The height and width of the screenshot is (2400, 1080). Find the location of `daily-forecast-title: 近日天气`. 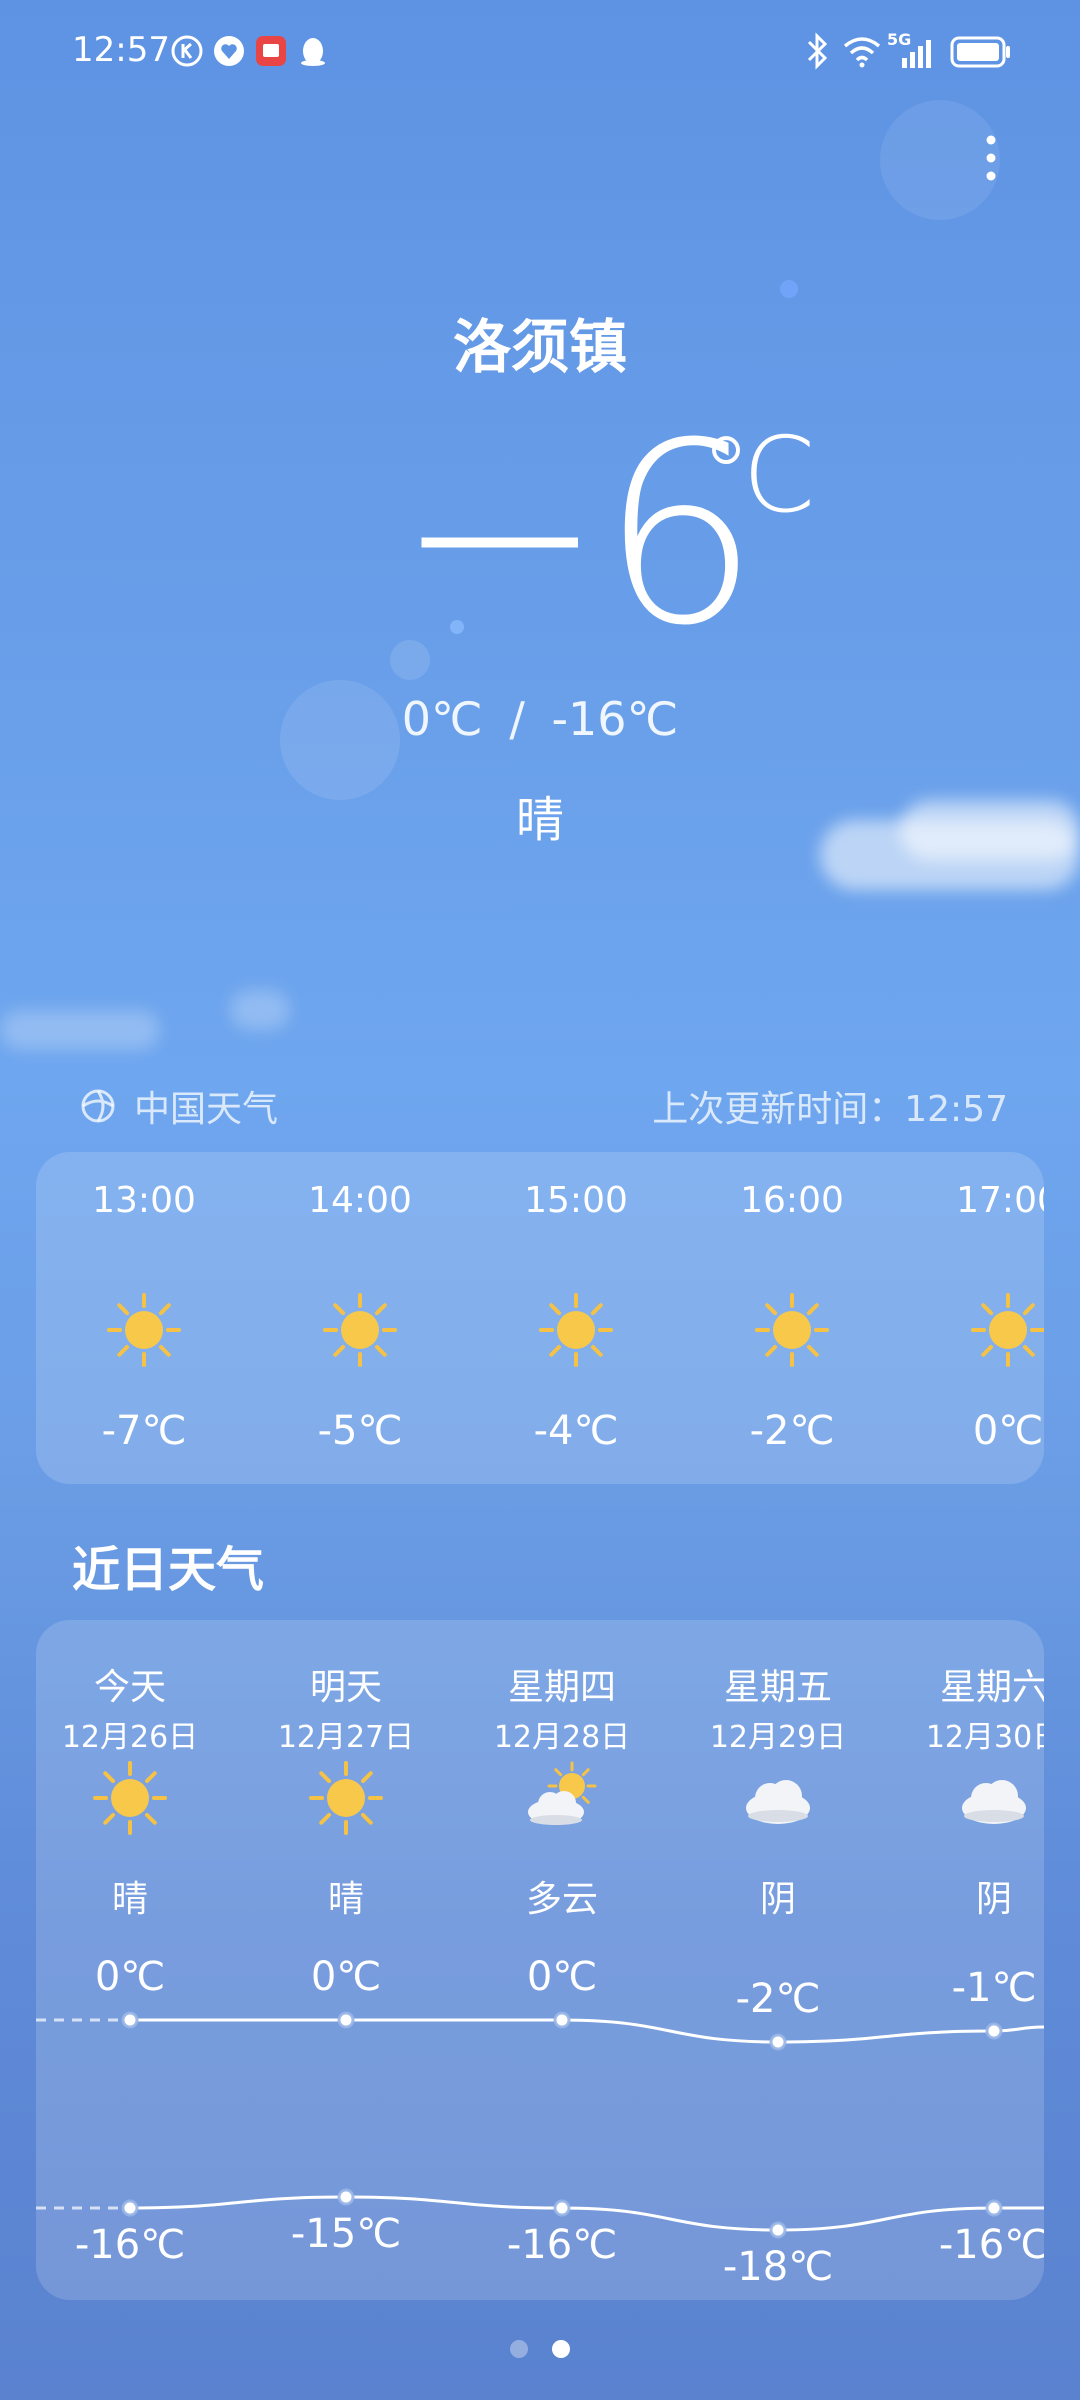

daily-forecast-title: 近日天气 is located at coordinates (168, 1570).